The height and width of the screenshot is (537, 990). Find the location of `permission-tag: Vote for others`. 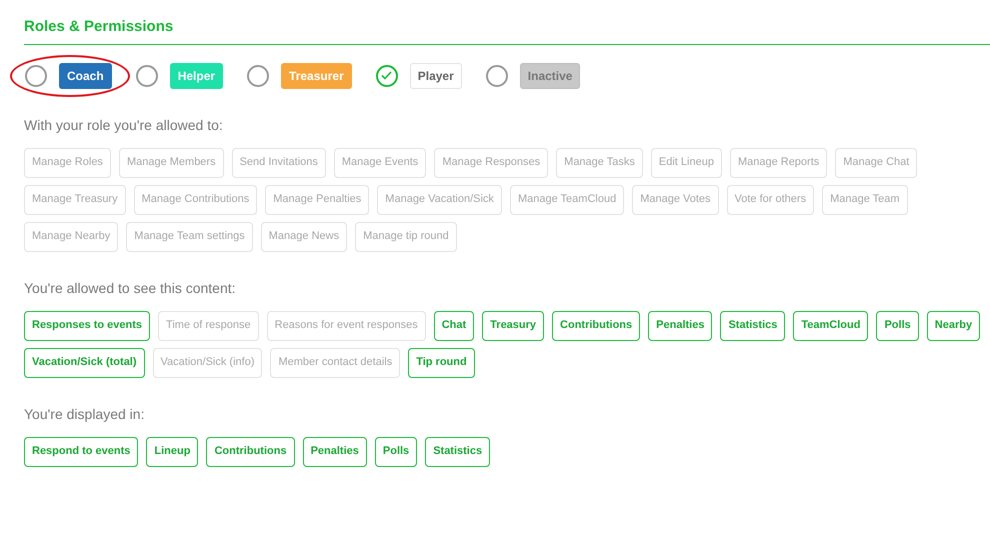

permission-tag: Vote for others is located at coordinates (770, 199).